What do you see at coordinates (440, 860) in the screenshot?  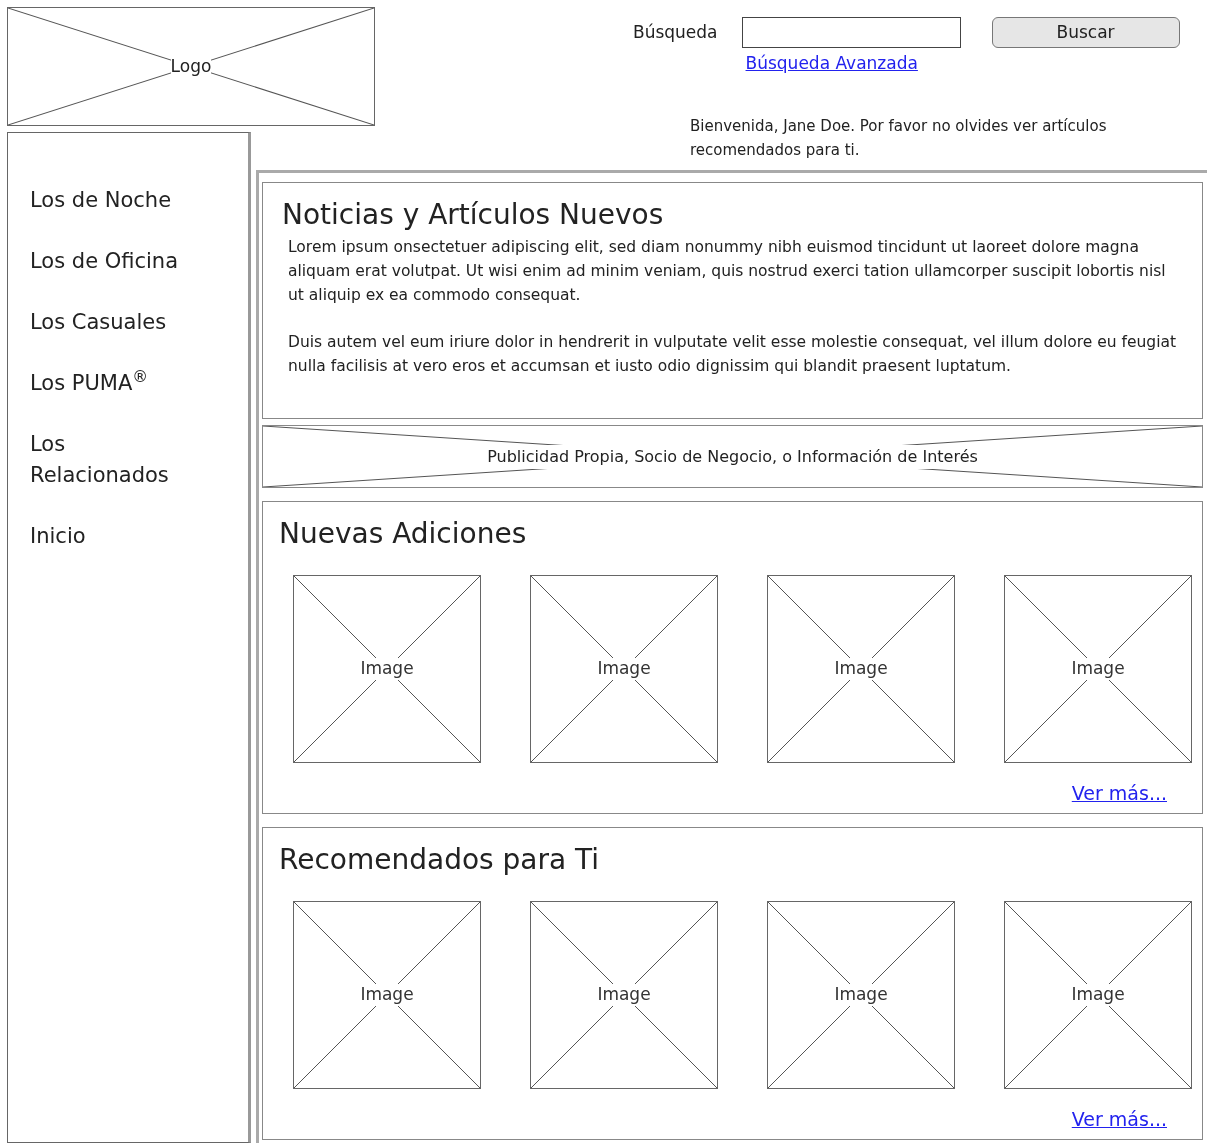 I see `section-title: Recomendados para Ti` at bounding box center [440, 860].